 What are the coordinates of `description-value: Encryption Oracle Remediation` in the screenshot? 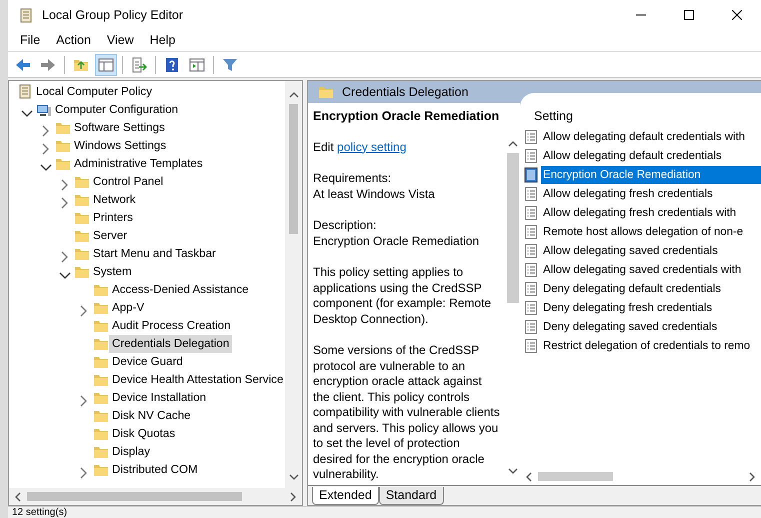 It's located at (396, 241).